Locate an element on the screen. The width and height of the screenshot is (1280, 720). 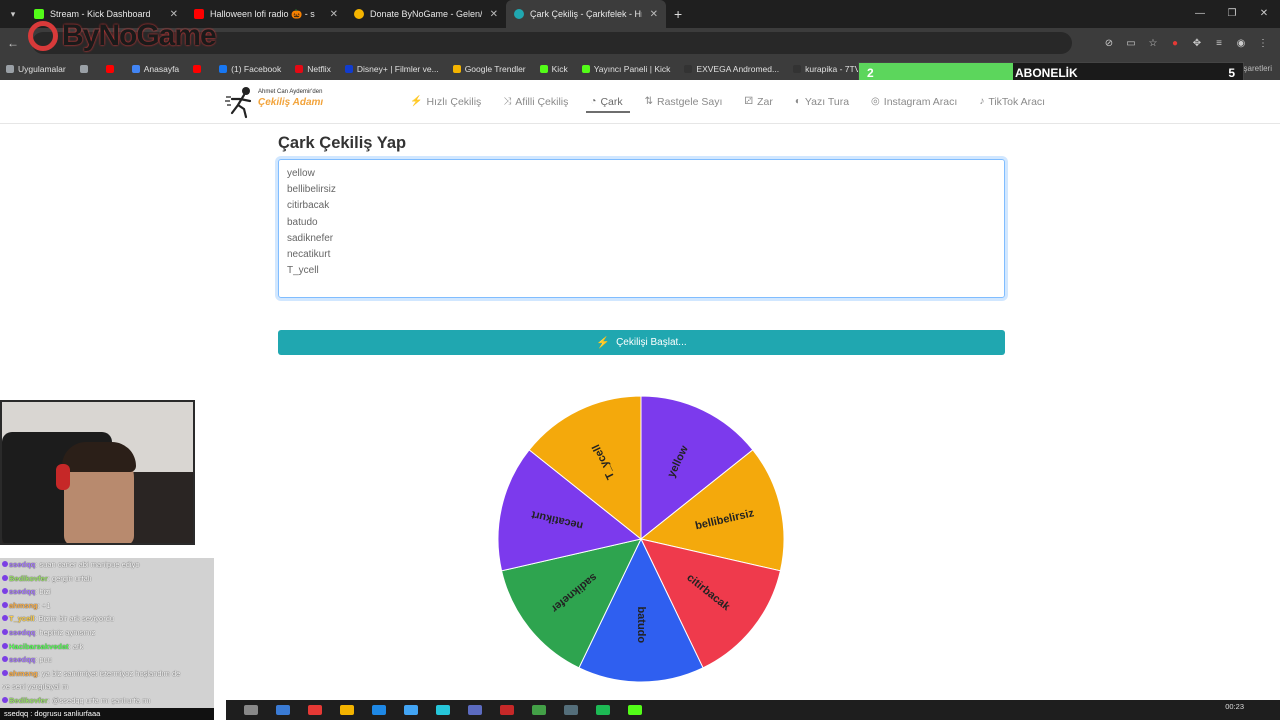
entry-line: batudo is located at coordinates (302, 222).